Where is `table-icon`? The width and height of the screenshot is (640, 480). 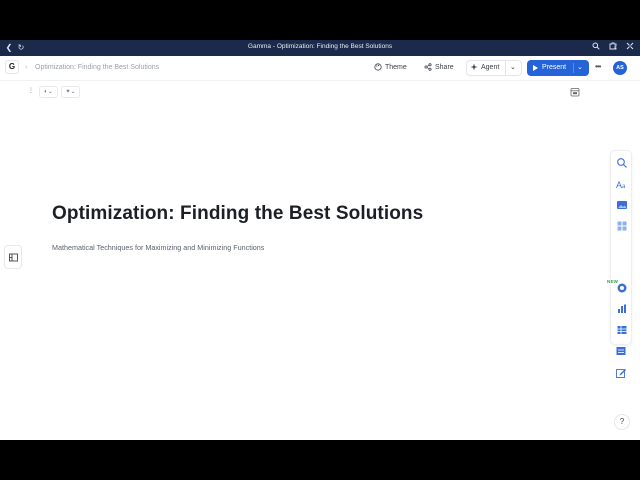
table-icon is located at coordinates (622, 330).